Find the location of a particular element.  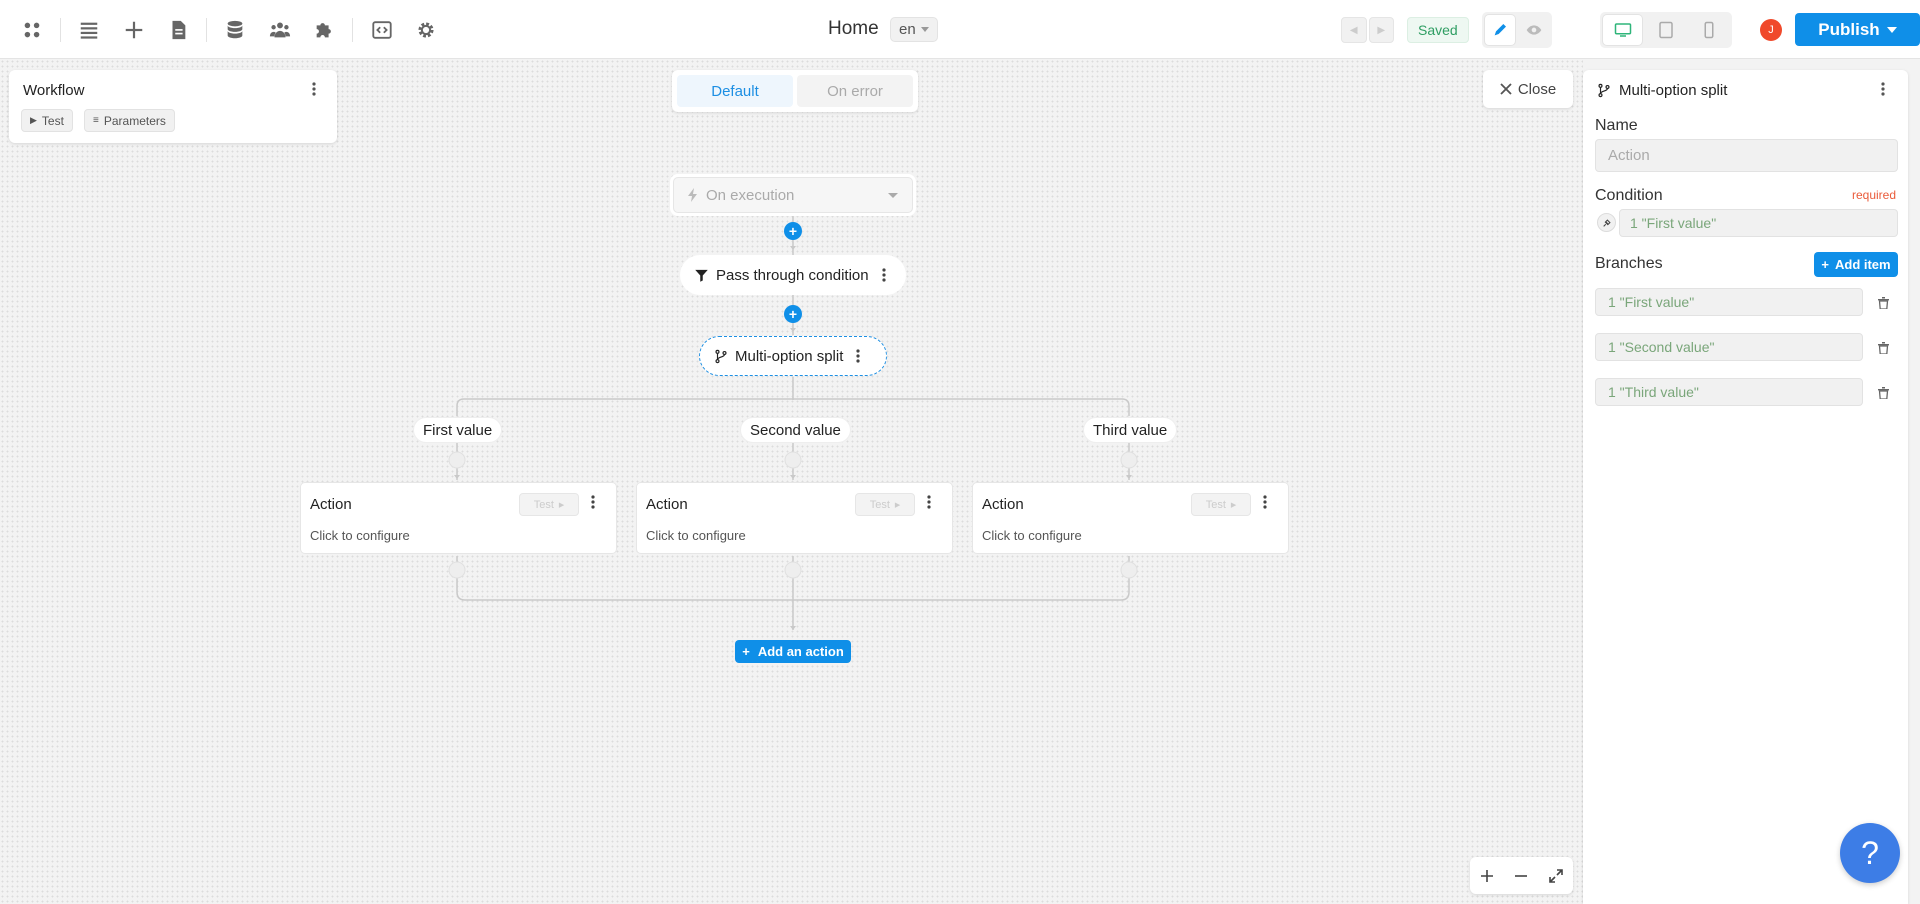

zoom-in-icon is located at coordinates (1487, 876).